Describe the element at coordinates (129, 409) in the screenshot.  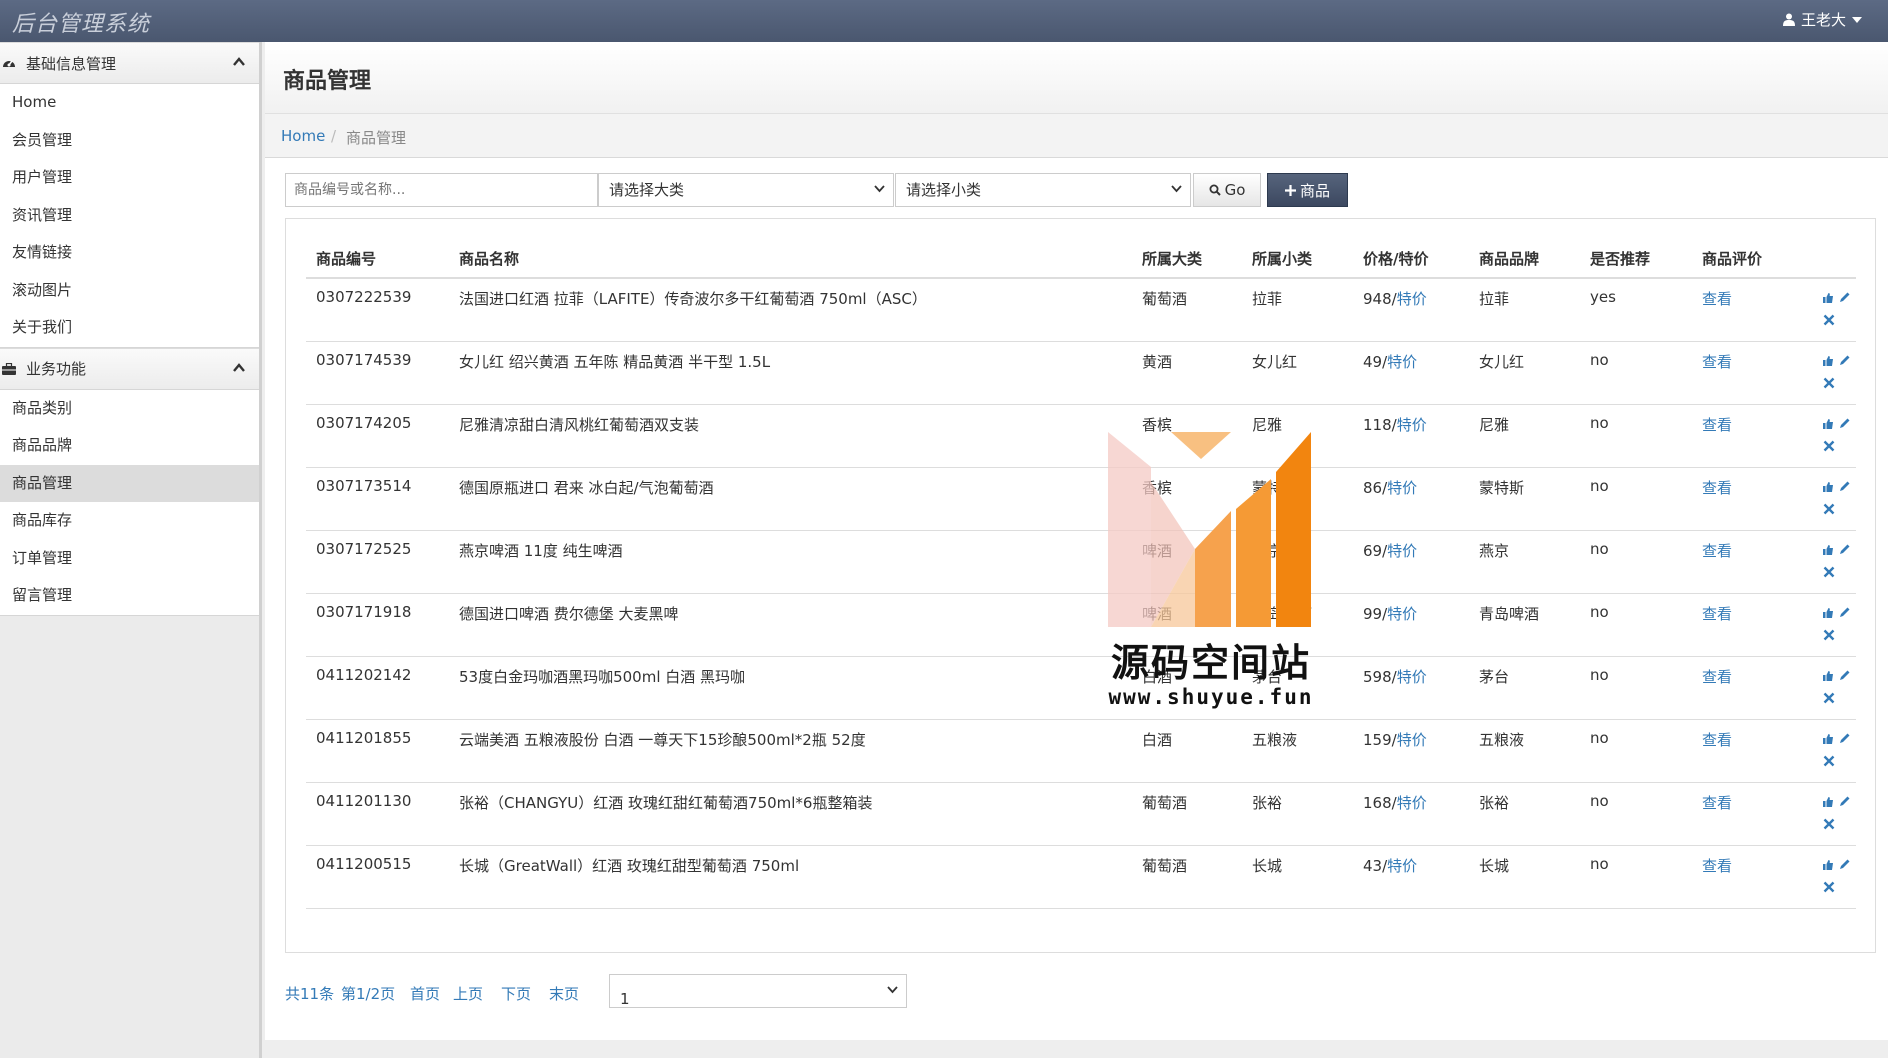
I see `sidebar-item-product-category: 商品类别` at that location.